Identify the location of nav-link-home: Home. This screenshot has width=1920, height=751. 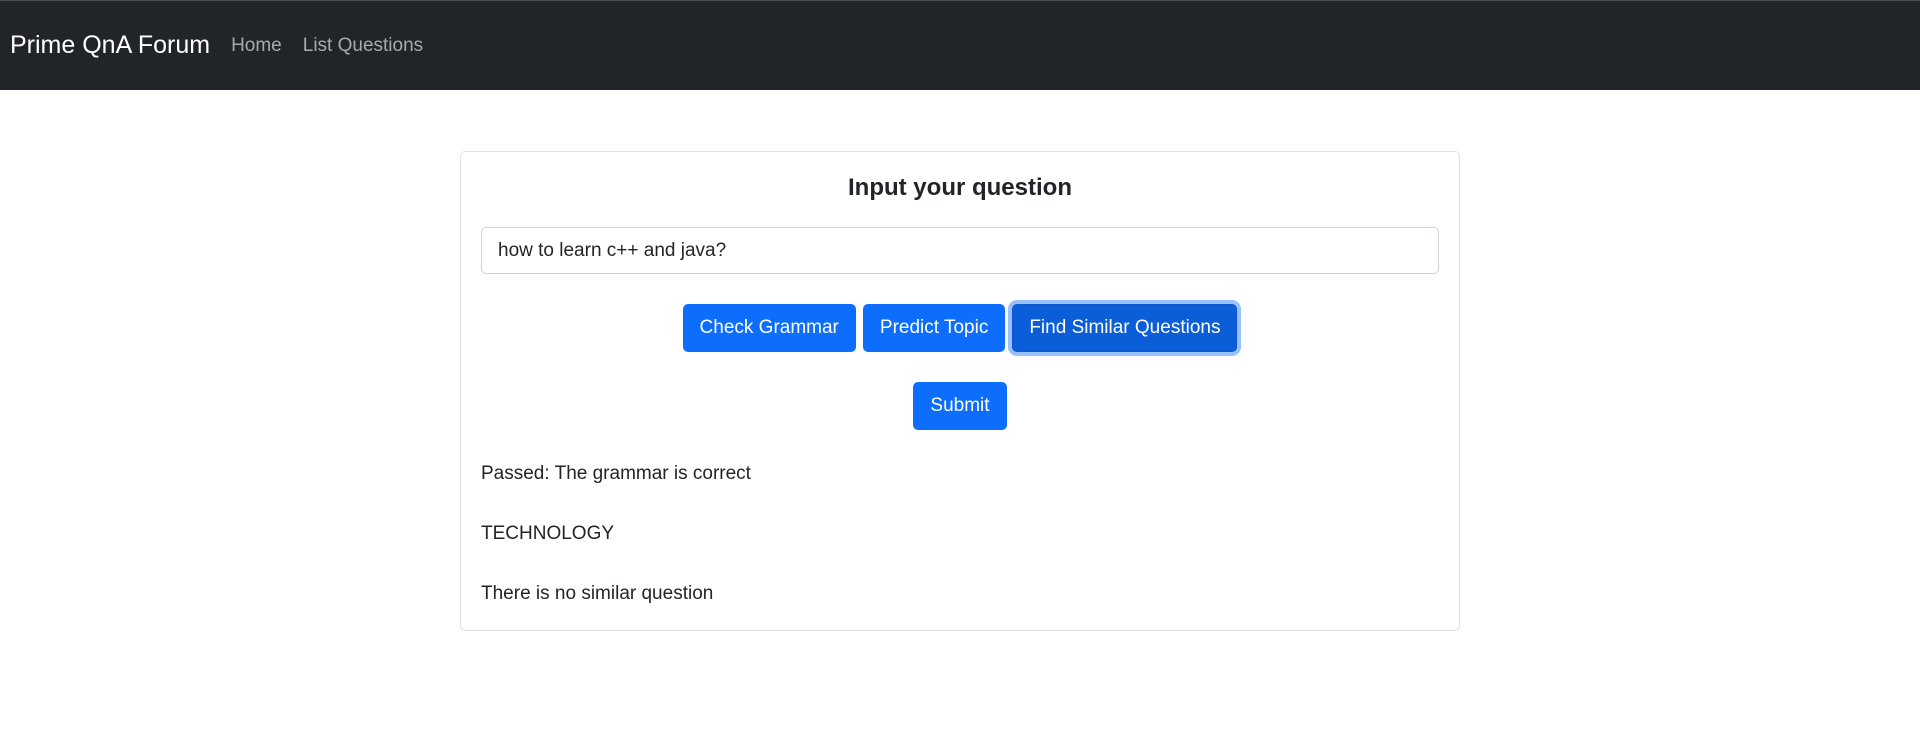
(256, 46).